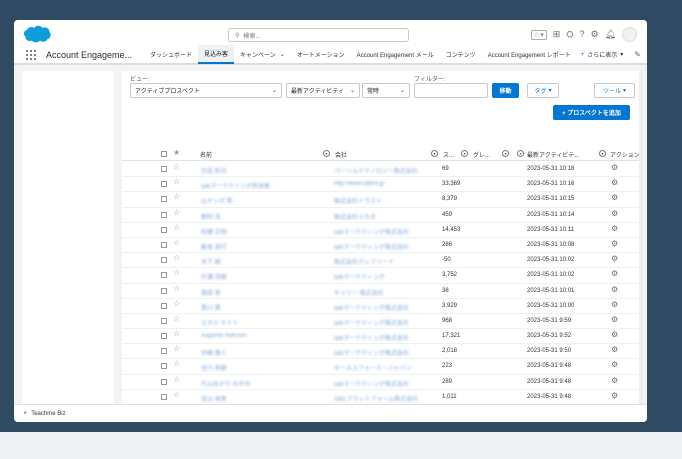 The image size is (682, 459). Describe the element at coordinates (594, 34) in the screenshot. I see `setup-gear-icon: ⚙` at that location.